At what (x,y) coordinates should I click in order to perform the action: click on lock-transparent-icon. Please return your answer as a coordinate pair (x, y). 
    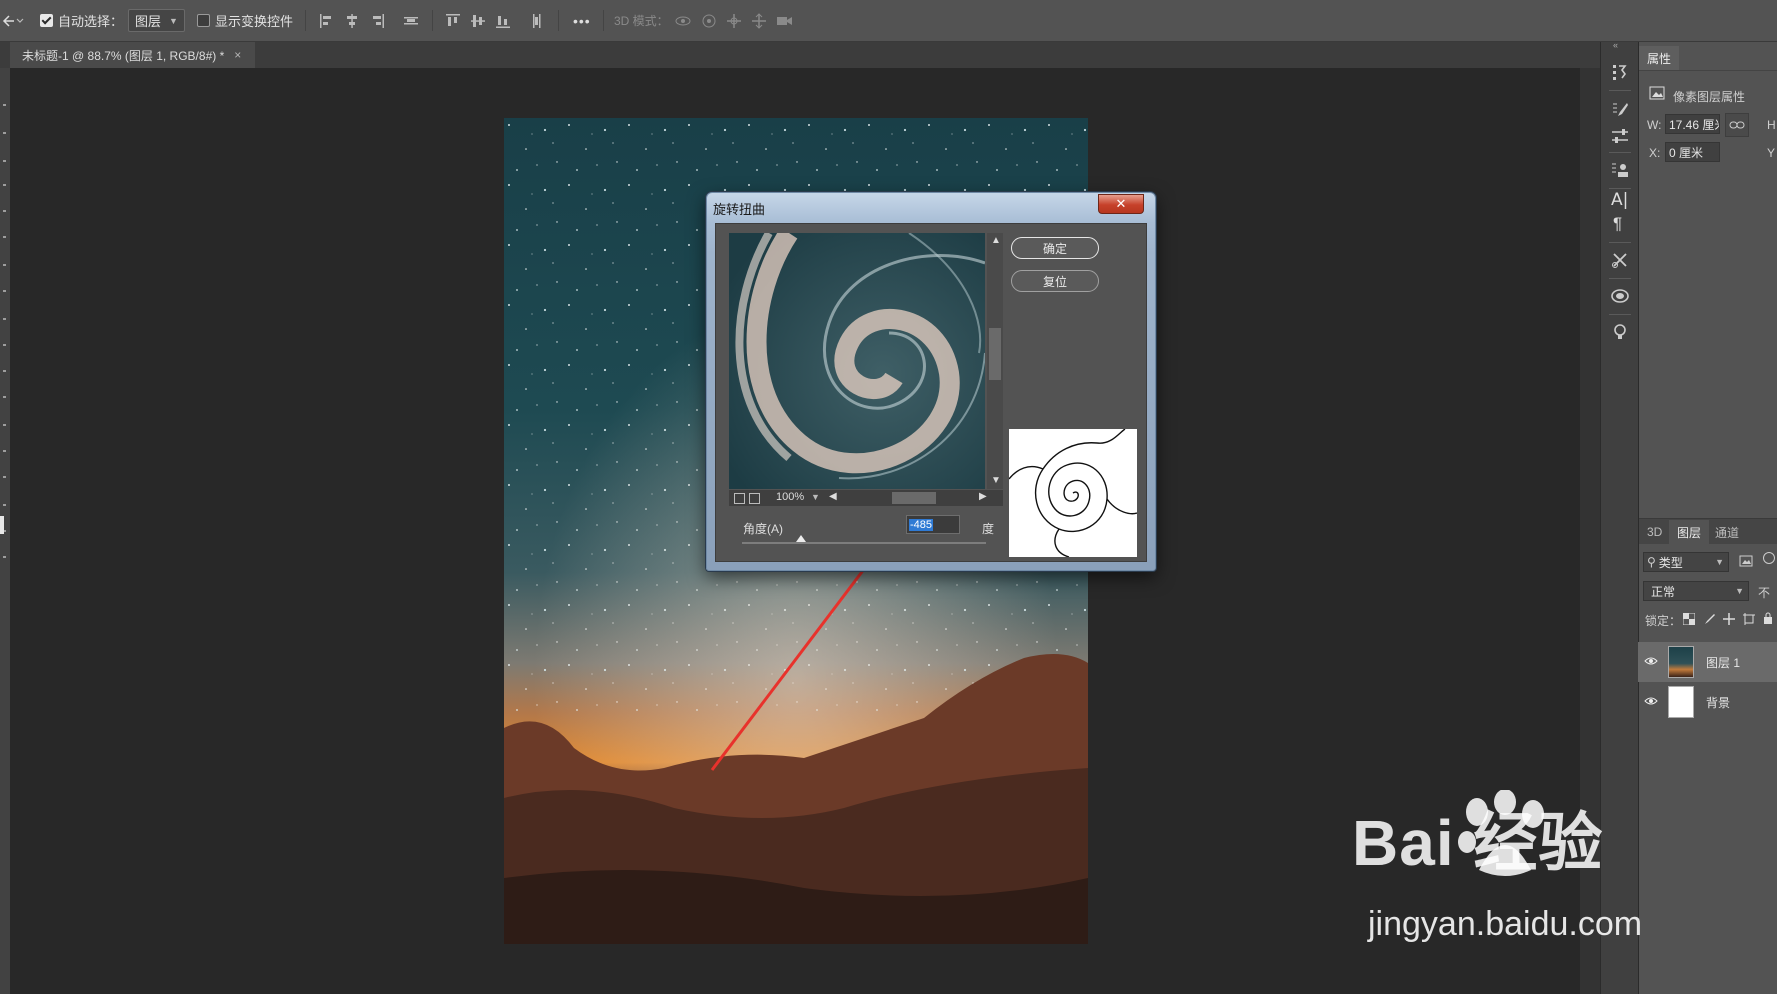
    Looking at the image, I should click on (1689, 619).